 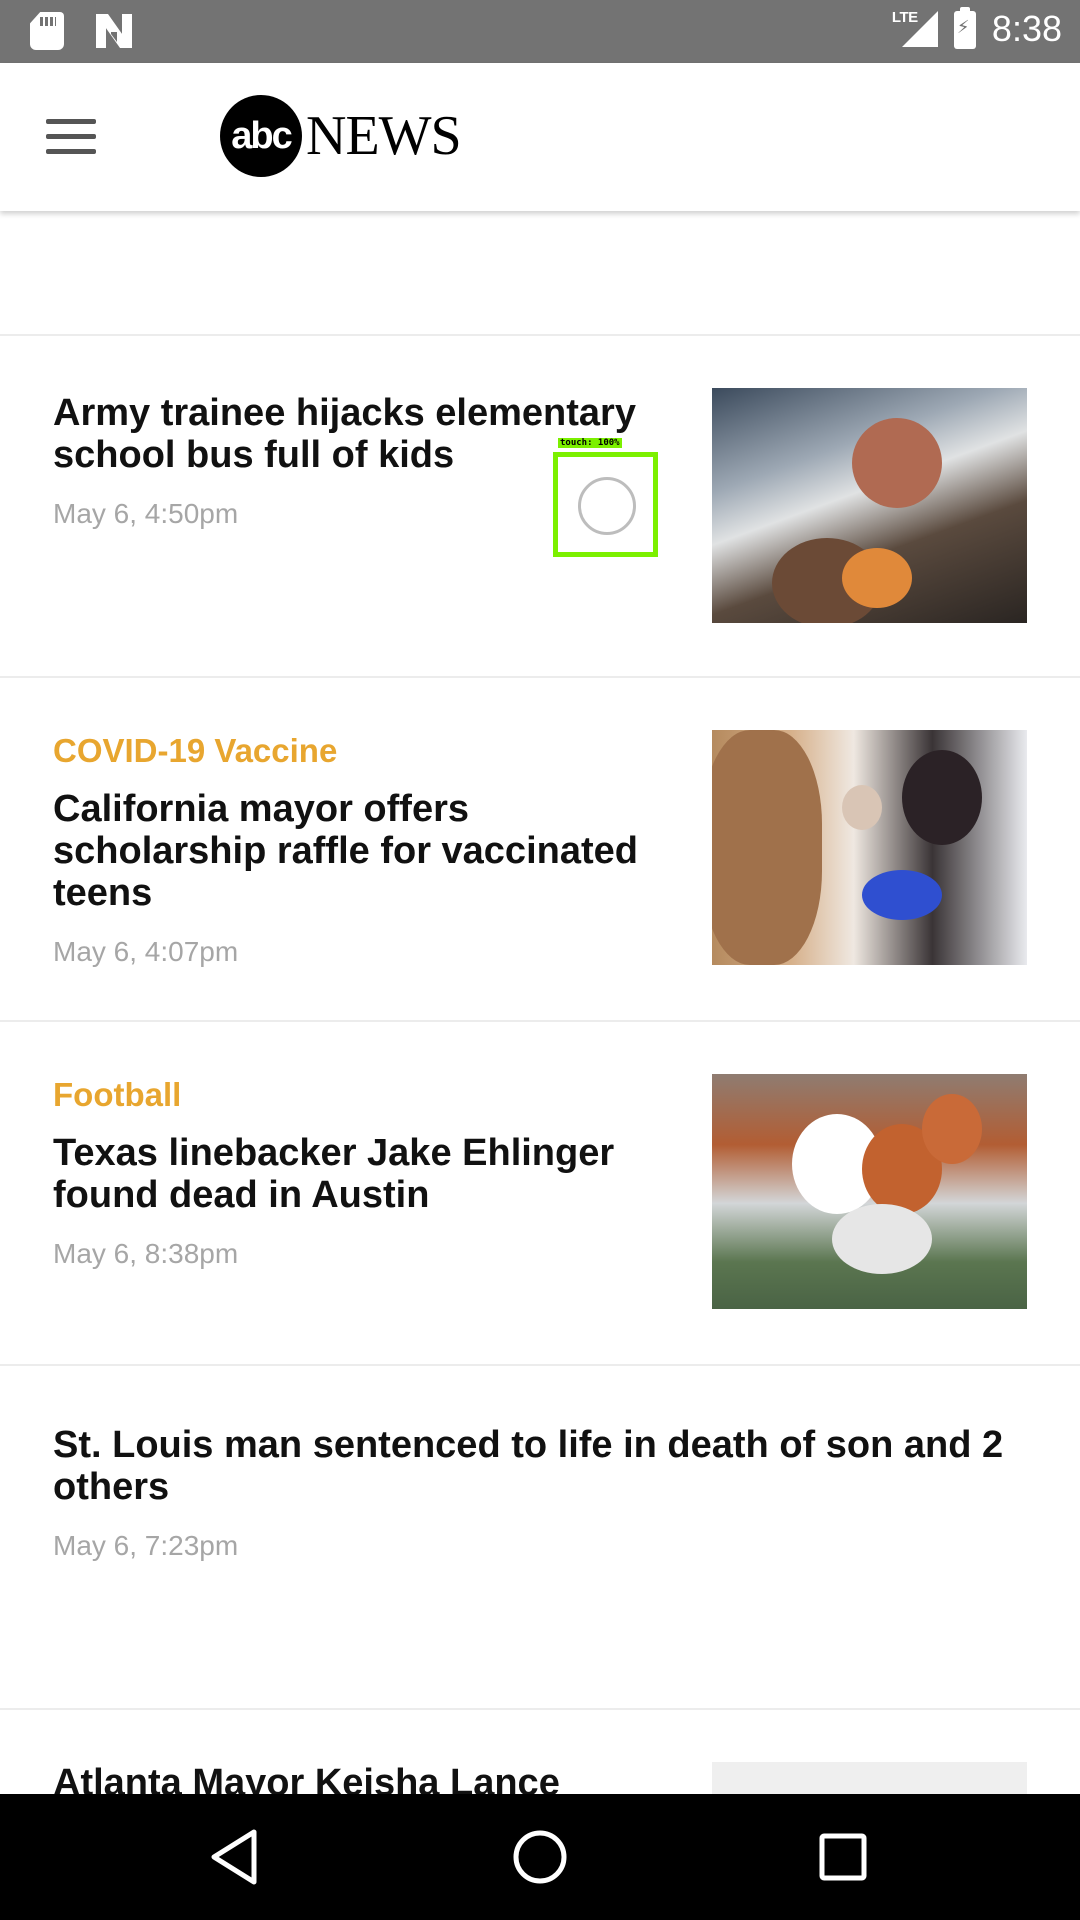 What do you see at coordinates (363, 1095) in the screenshot?
I see `story-category: Football` at bounding box center [363, 1095].